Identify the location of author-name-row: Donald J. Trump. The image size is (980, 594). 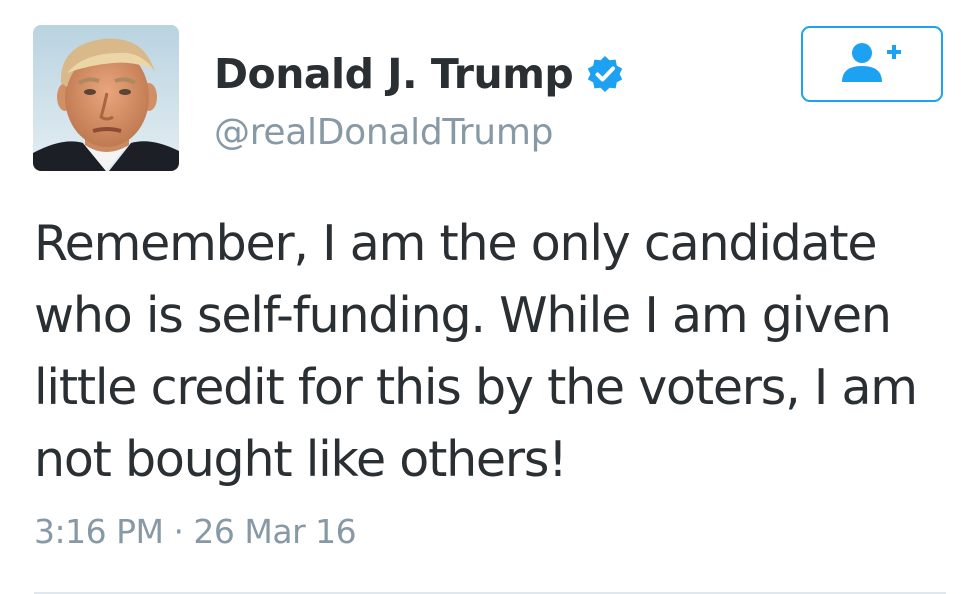
(419, 74).